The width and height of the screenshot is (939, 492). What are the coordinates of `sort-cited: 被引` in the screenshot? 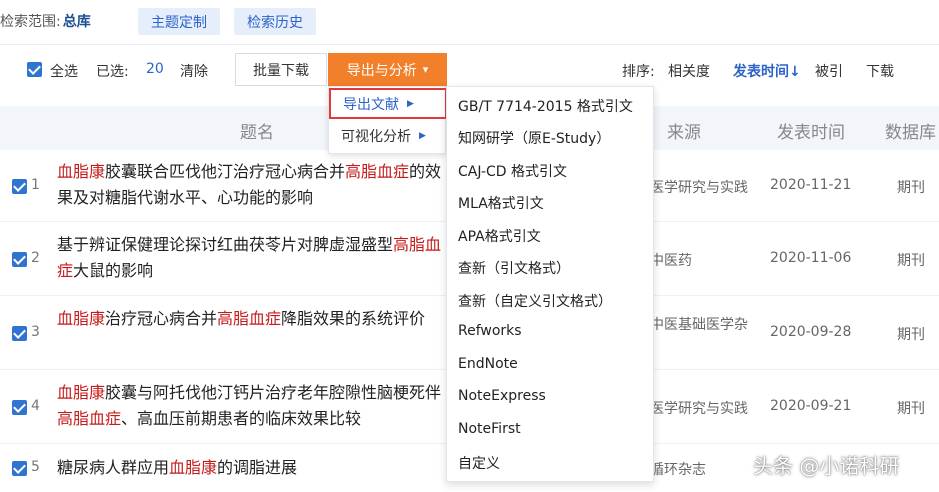 It's located at (829, 71).